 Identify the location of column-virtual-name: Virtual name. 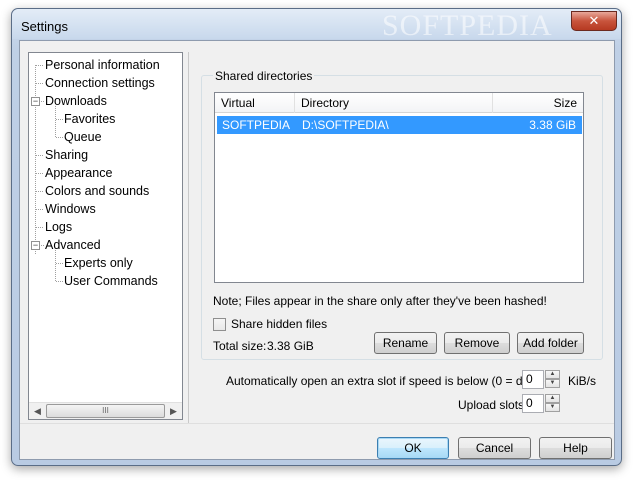
(255, 111).